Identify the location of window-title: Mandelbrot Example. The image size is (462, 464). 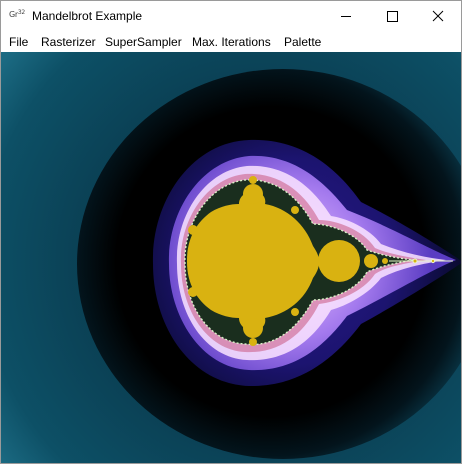
(87, 16).